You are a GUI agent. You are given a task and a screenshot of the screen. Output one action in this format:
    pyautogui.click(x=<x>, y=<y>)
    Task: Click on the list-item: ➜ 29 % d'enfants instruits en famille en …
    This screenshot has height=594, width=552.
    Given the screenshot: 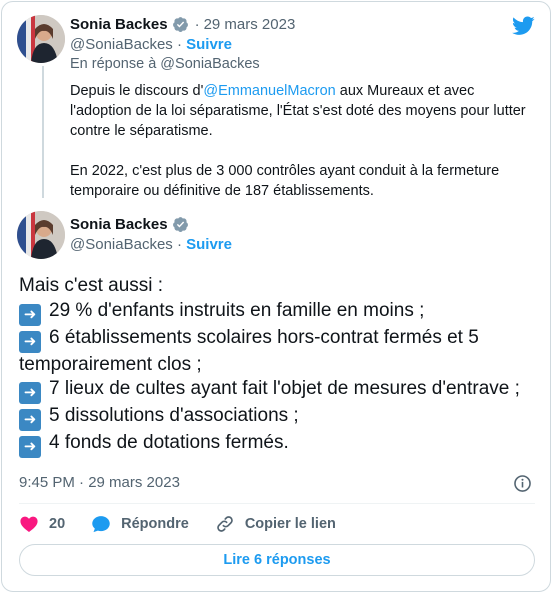 What is the action you would take?
    pyautogui.click(x=279, y=312)
    